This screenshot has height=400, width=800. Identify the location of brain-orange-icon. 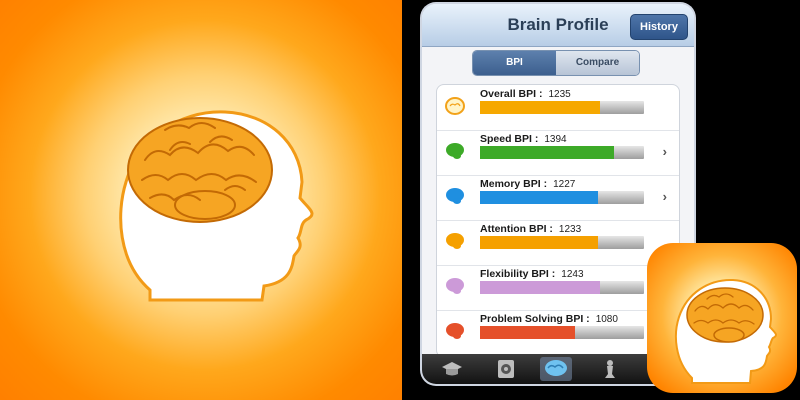
(455, 241).